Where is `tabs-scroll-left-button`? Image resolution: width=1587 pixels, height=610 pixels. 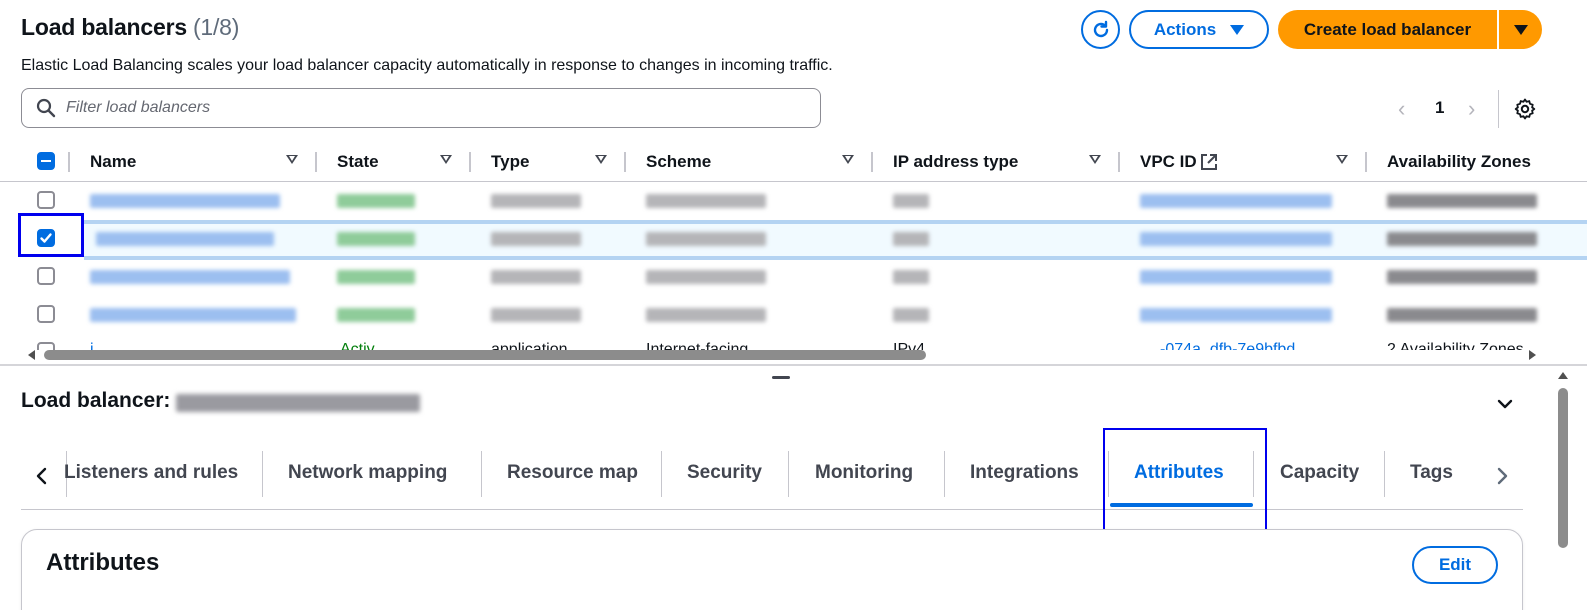 tabs-scroll-left-button is located at coordinates (42, 476).